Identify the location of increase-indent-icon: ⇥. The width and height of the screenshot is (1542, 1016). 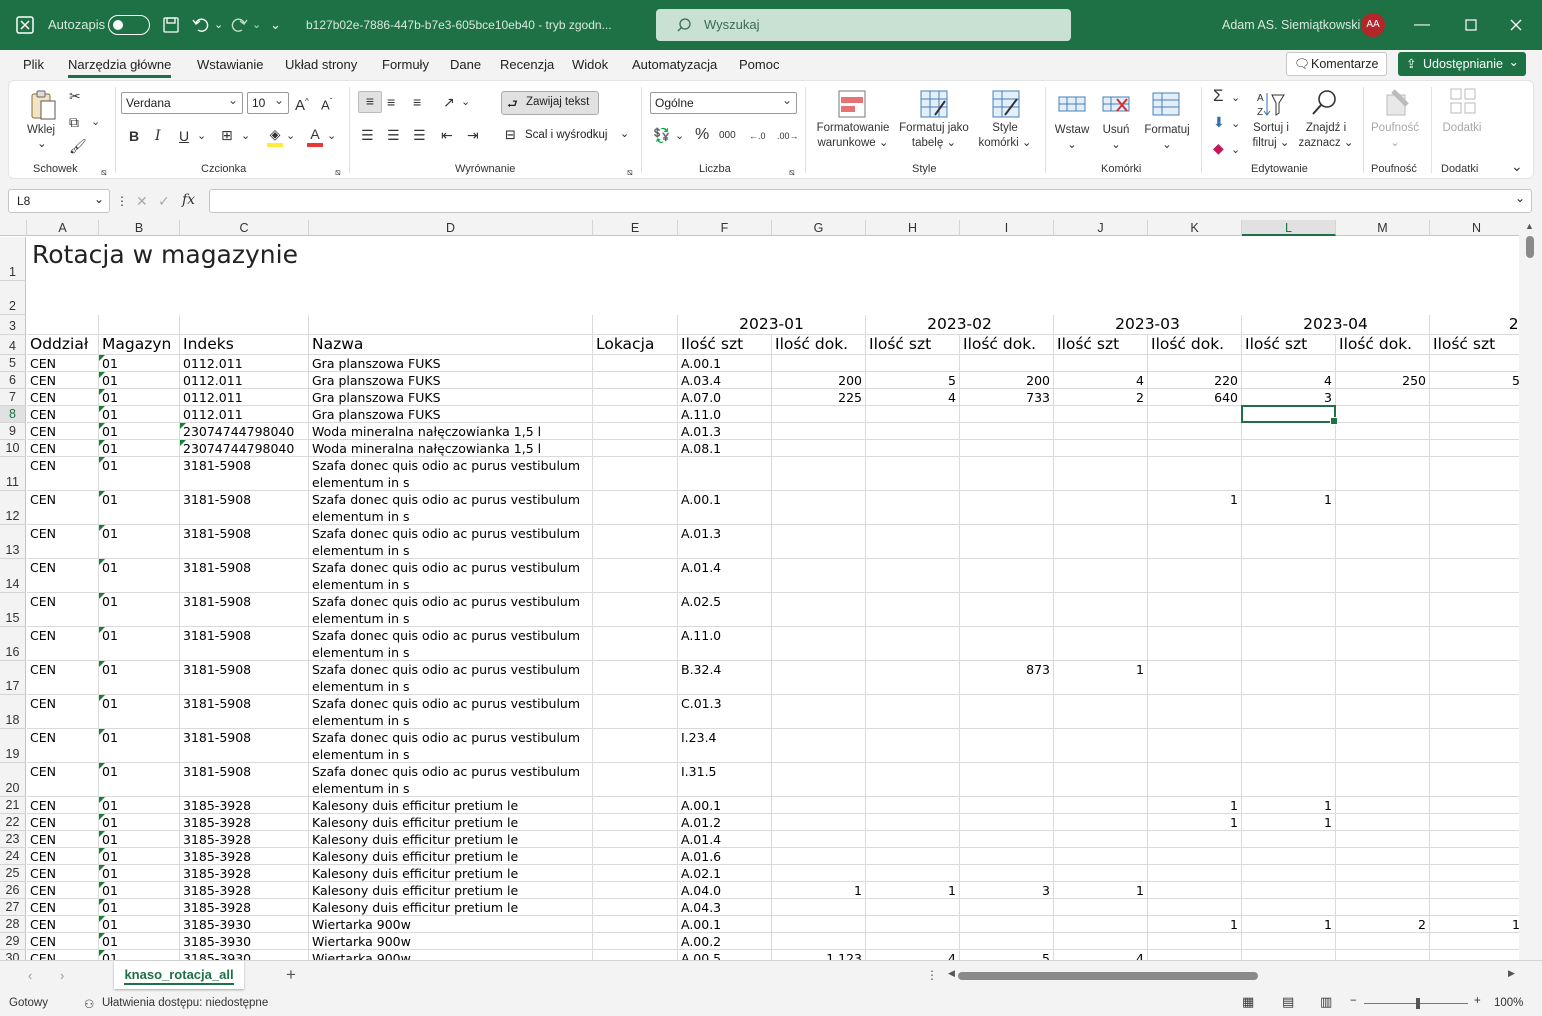
(473, 135).